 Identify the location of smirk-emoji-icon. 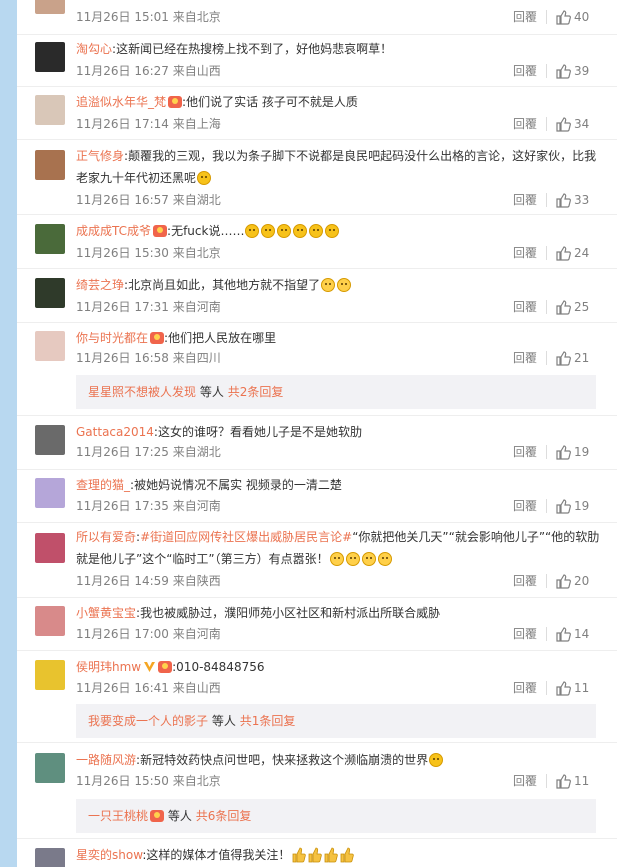
(204, 178).